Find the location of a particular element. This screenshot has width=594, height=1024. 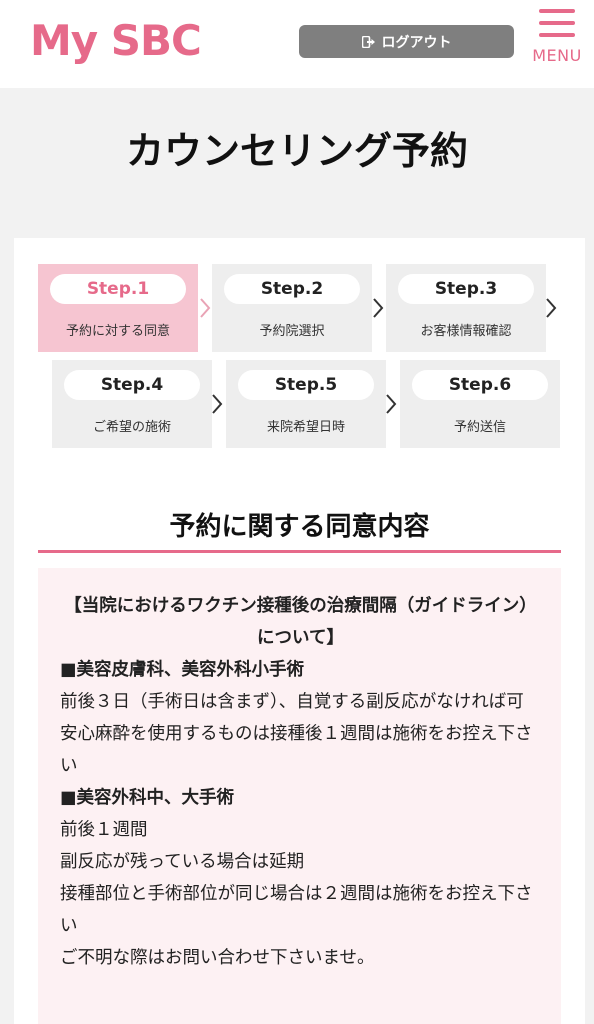

site-header: My SBC ログアウト MENU is located at coordinates (297, 44).